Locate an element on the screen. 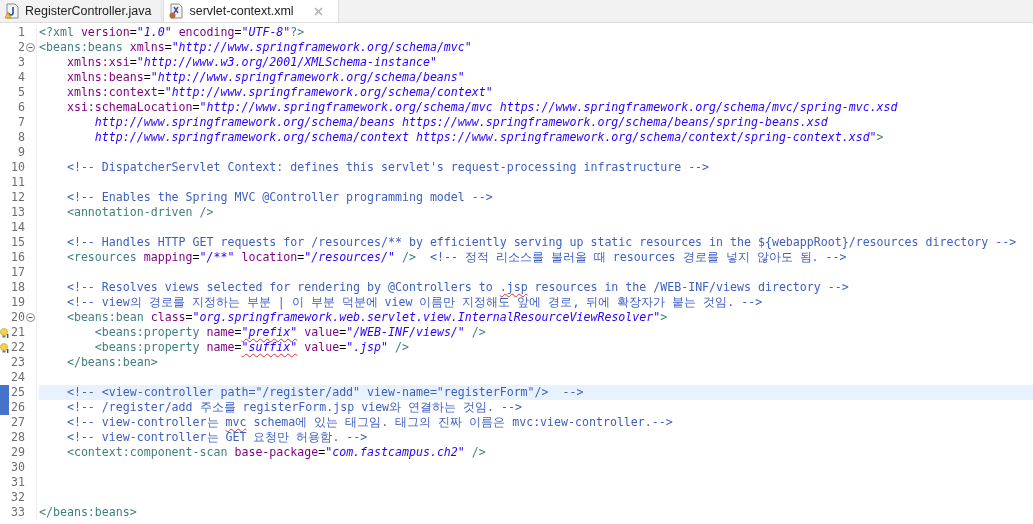  line-number: 28 is located at coordinates (17, 437).